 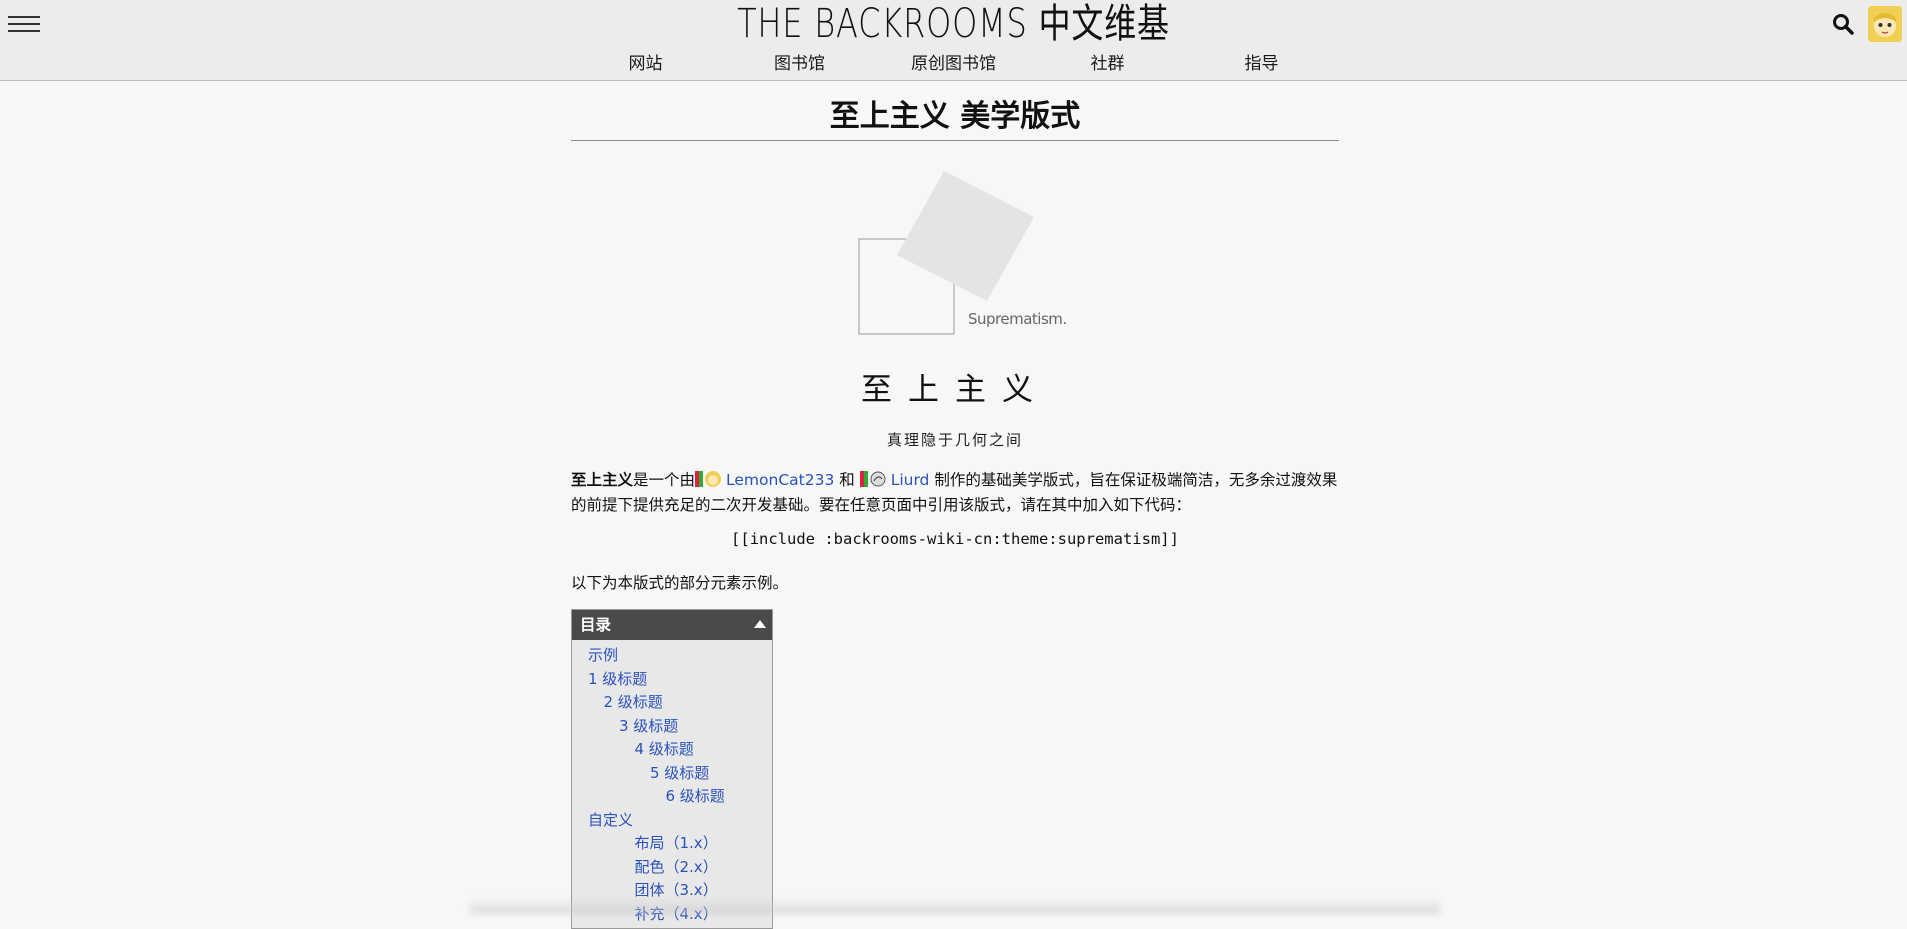 What do you see at coordinates (672, 625) in the screenshot?
I see `toc-header: 目录` at bounding box center [672, 625].